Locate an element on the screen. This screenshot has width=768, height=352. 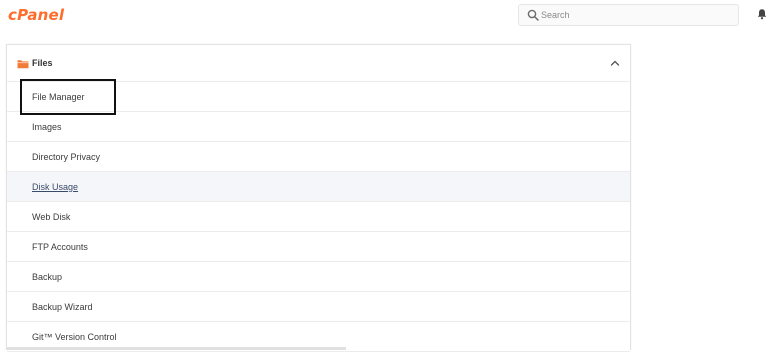
list-item-label: FTP Accounts is located at coordinates (60, 247).